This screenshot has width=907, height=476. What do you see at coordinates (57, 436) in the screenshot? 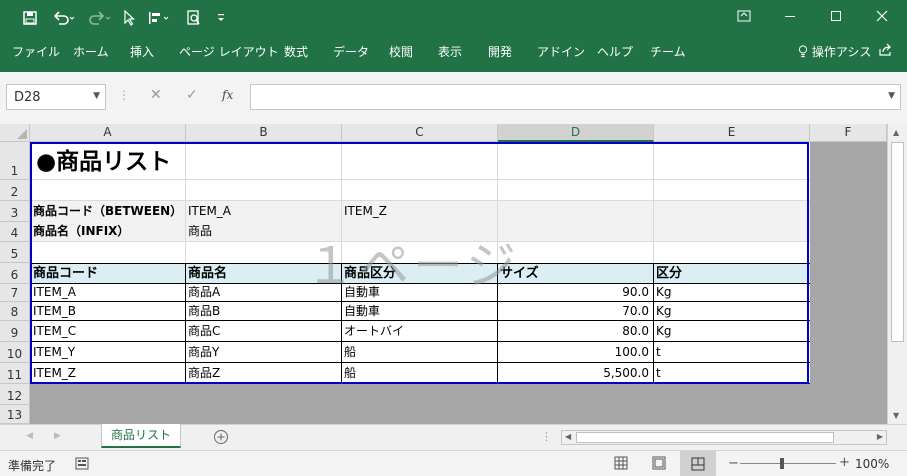
I see `sheet-scroll-right-icon: ▶` at bounding box center [57, 436].